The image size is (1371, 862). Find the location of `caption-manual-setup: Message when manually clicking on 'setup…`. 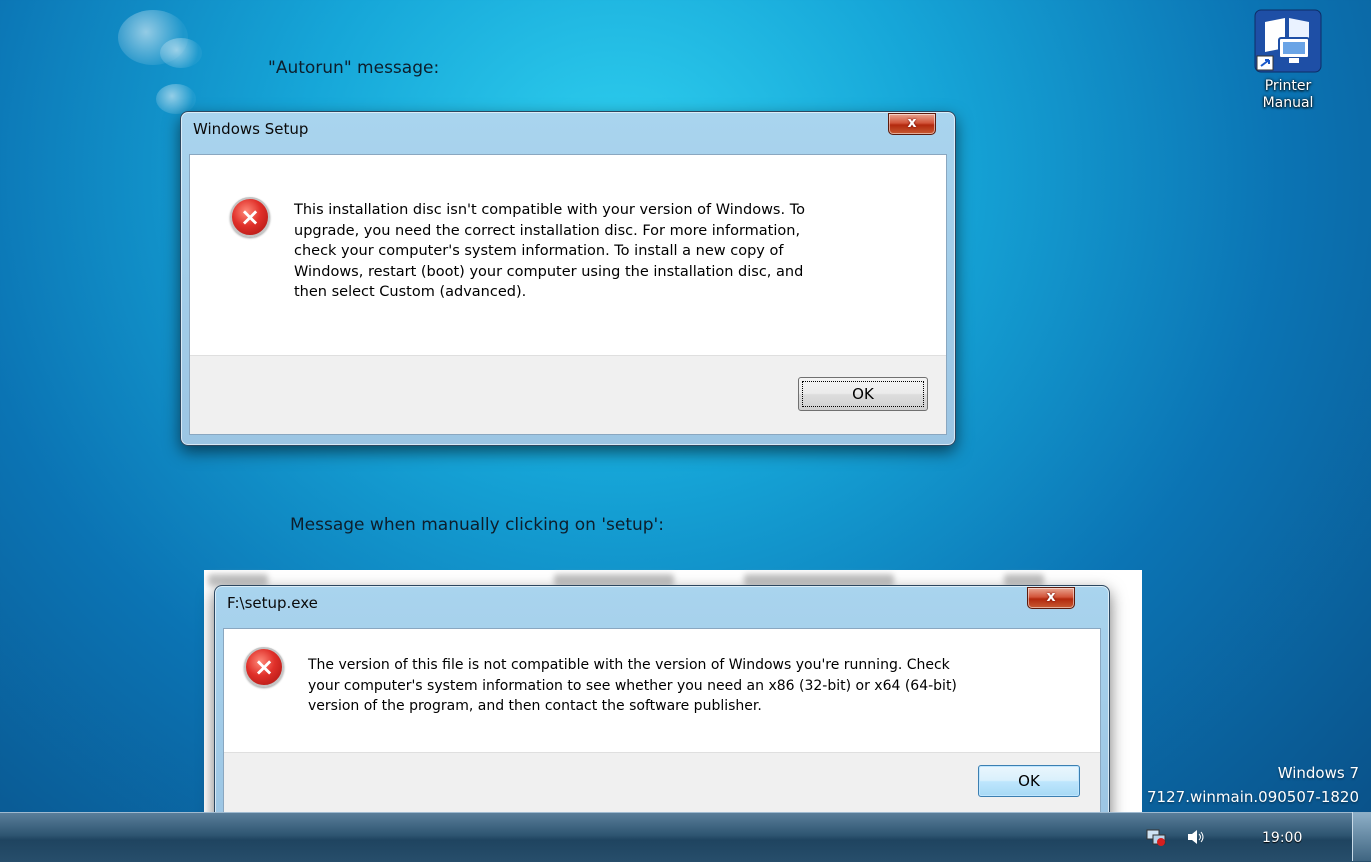

caption-manual-setup: Message when manually clicking on 'setup… is located at coordinates (477, 525).